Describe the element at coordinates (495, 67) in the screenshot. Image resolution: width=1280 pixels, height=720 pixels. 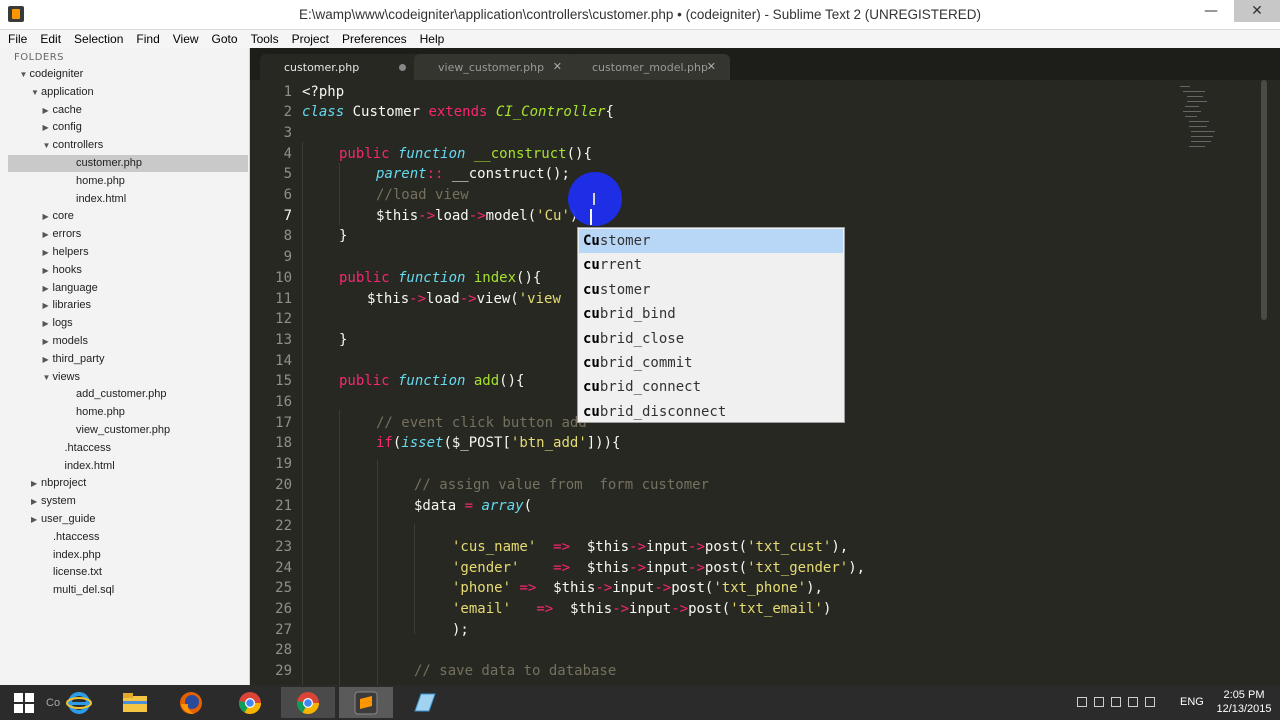
I see `tab-view-customer-php: view_customer.php ✕` at that location.